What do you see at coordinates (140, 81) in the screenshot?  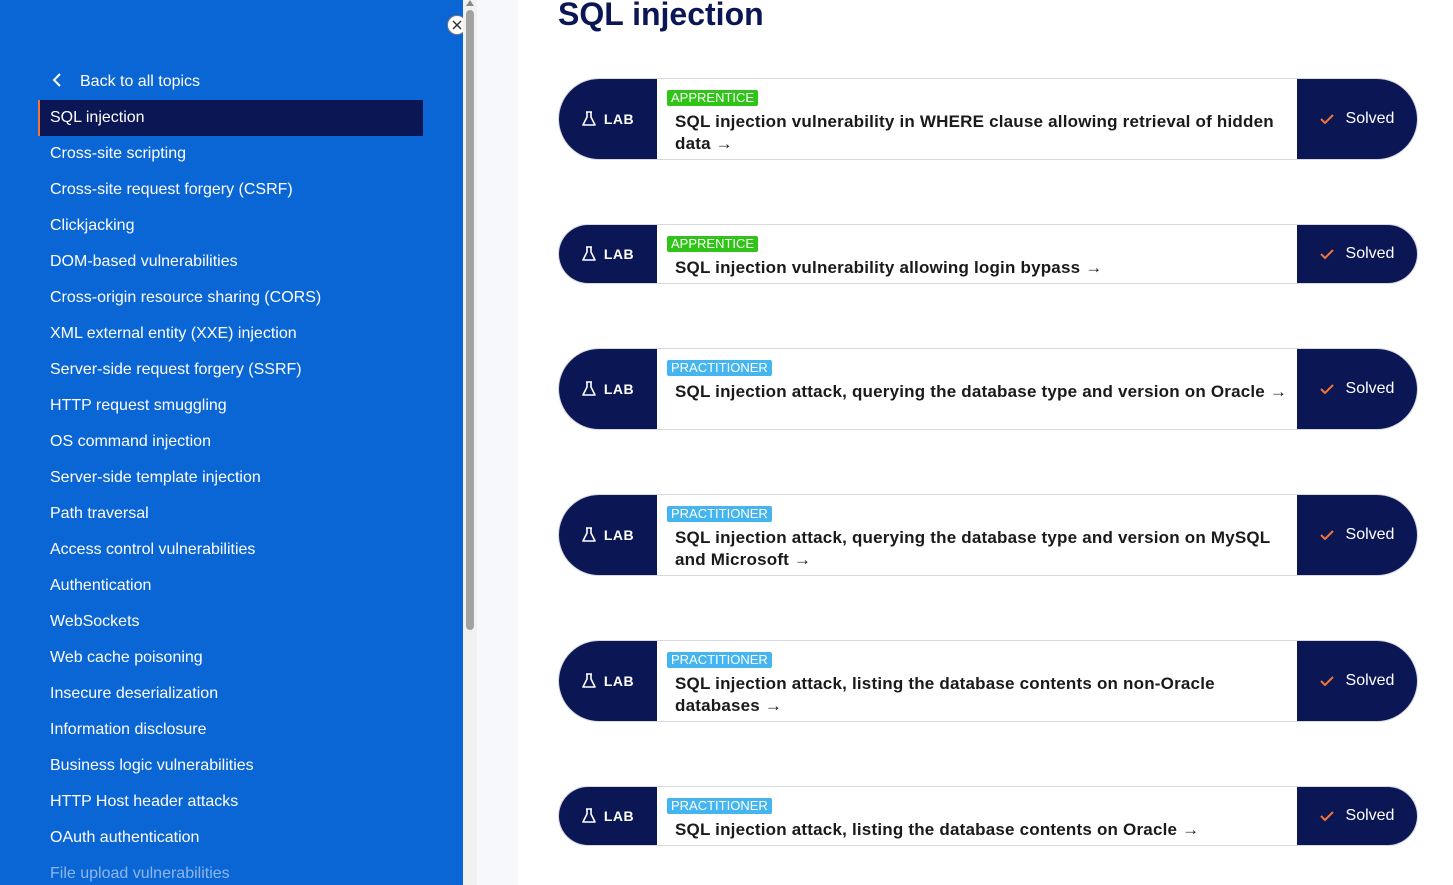 I see `back-link-label: Back to all topics` at bounding box center [140, 81].